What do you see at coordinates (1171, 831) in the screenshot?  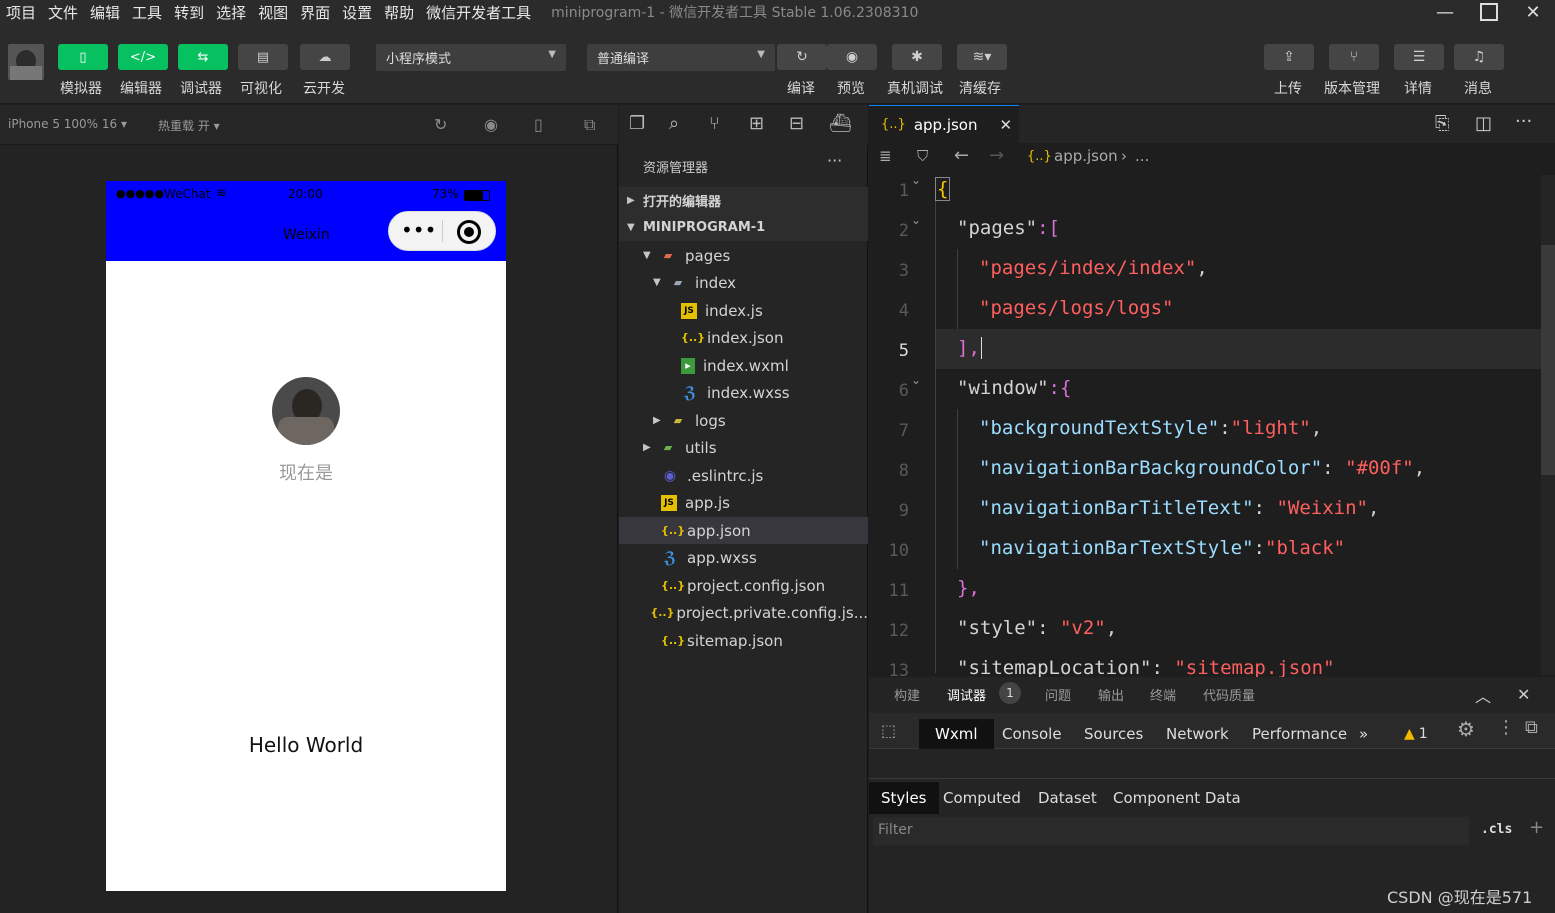 I see `styles-filter-input: Filter` at bounding box center [1171, 831].